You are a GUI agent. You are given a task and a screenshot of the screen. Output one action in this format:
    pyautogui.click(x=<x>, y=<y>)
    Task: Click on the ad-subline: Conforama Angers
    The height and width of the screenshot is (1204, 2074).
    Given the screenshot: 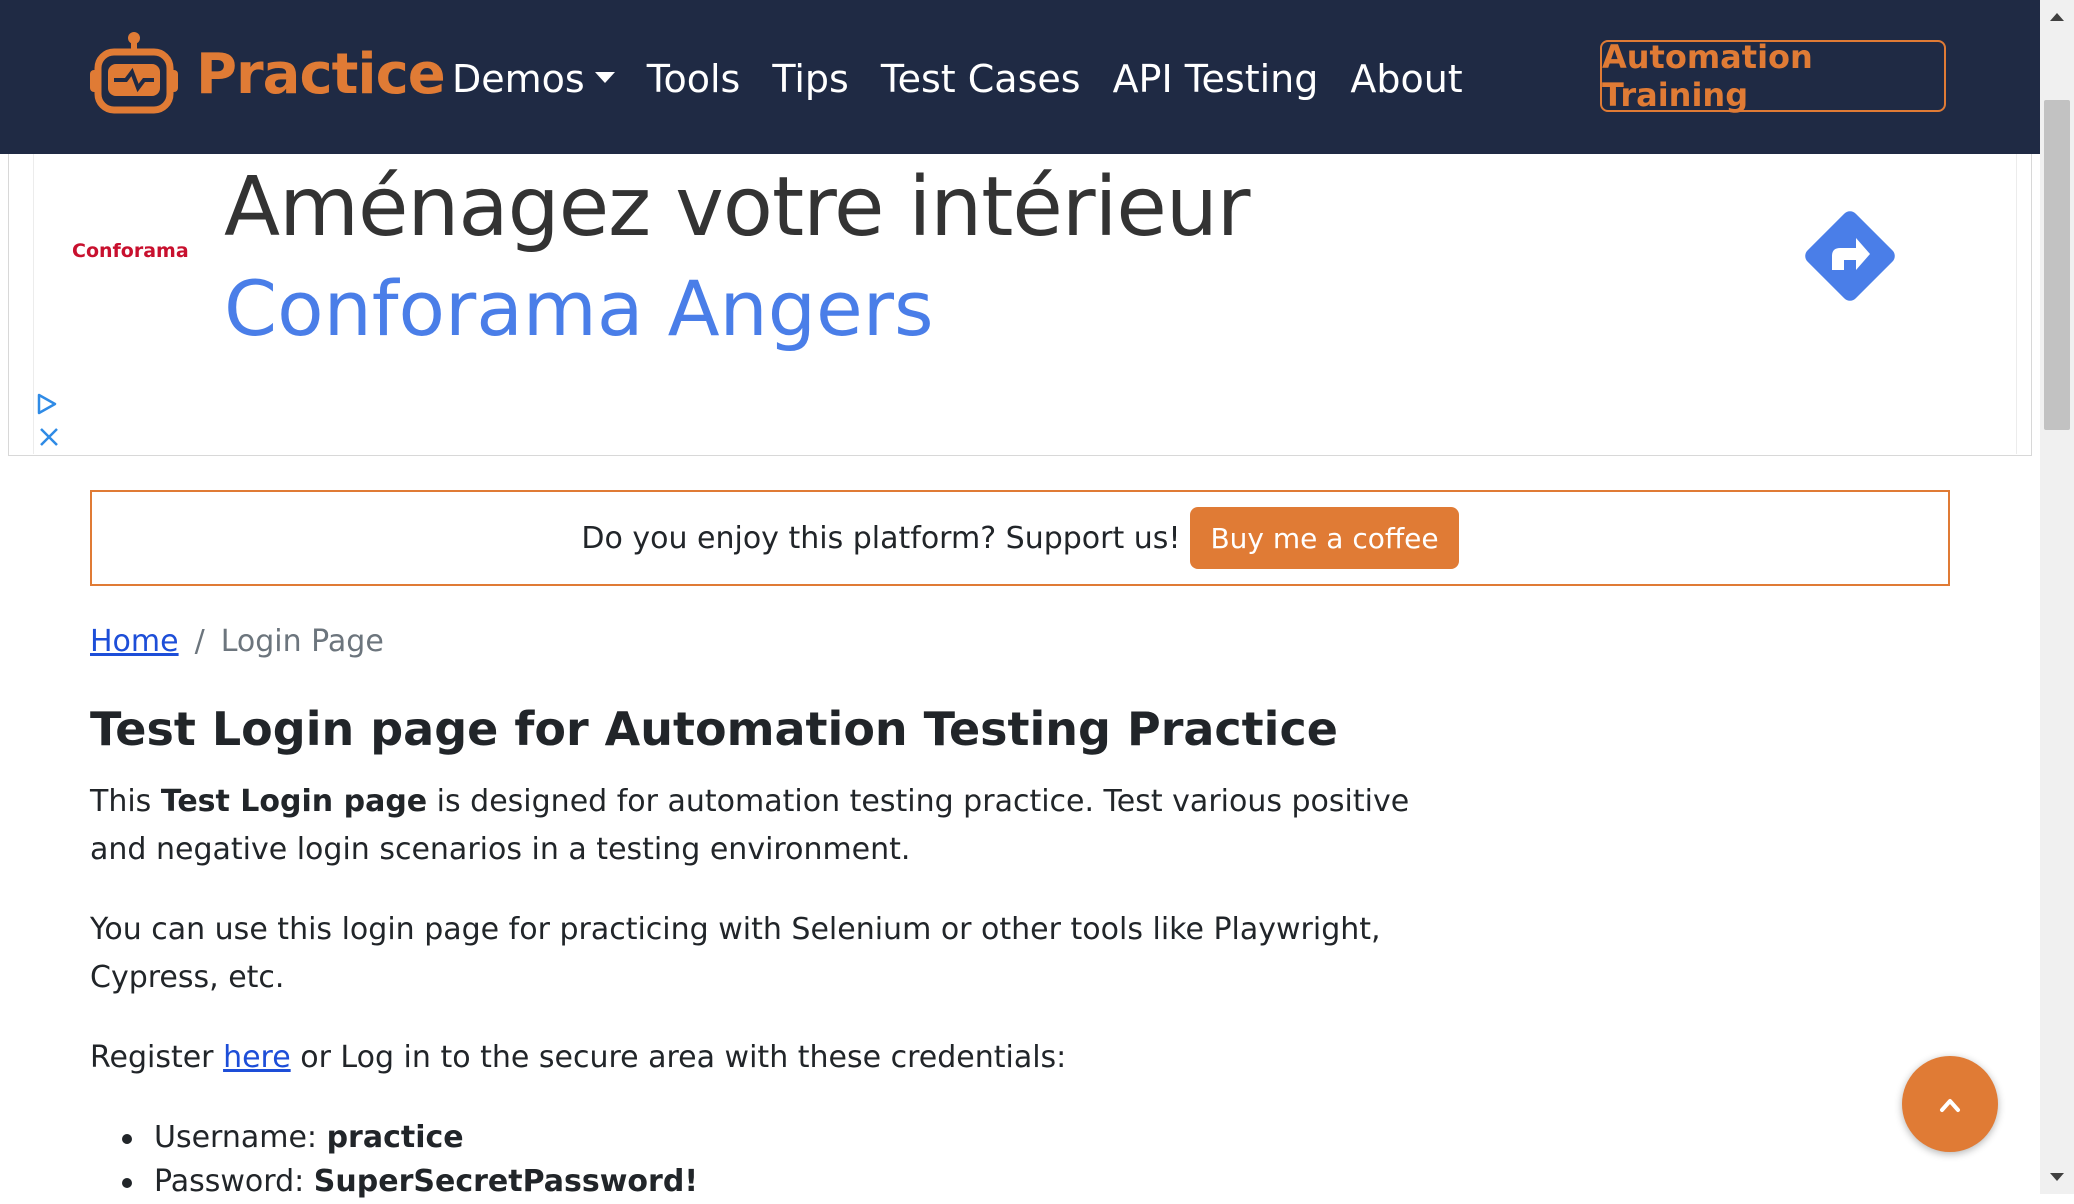 What is the action you would take?
    pyautogui.click(x=579, y=309)
    